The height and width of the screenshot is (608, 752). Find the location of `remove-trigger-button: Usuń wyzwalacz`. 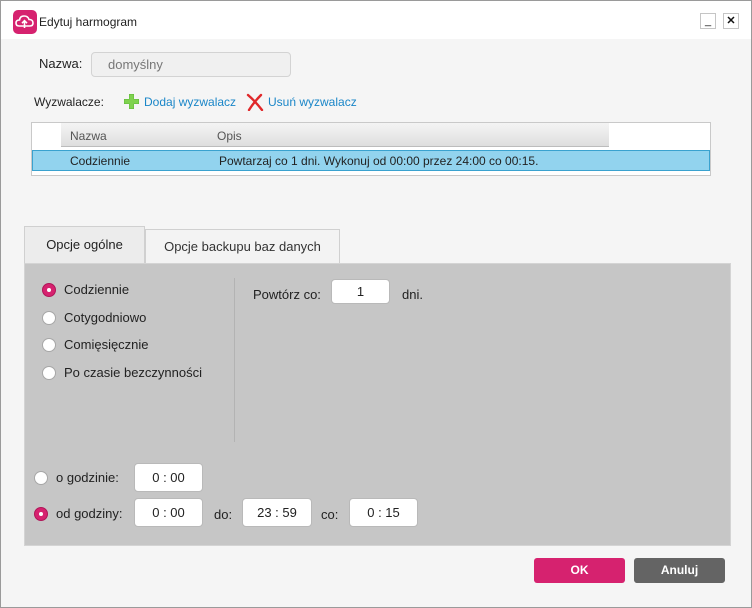

remove-trigger-button: Usuń wyzwalacz is located at coordinates (301, 102).